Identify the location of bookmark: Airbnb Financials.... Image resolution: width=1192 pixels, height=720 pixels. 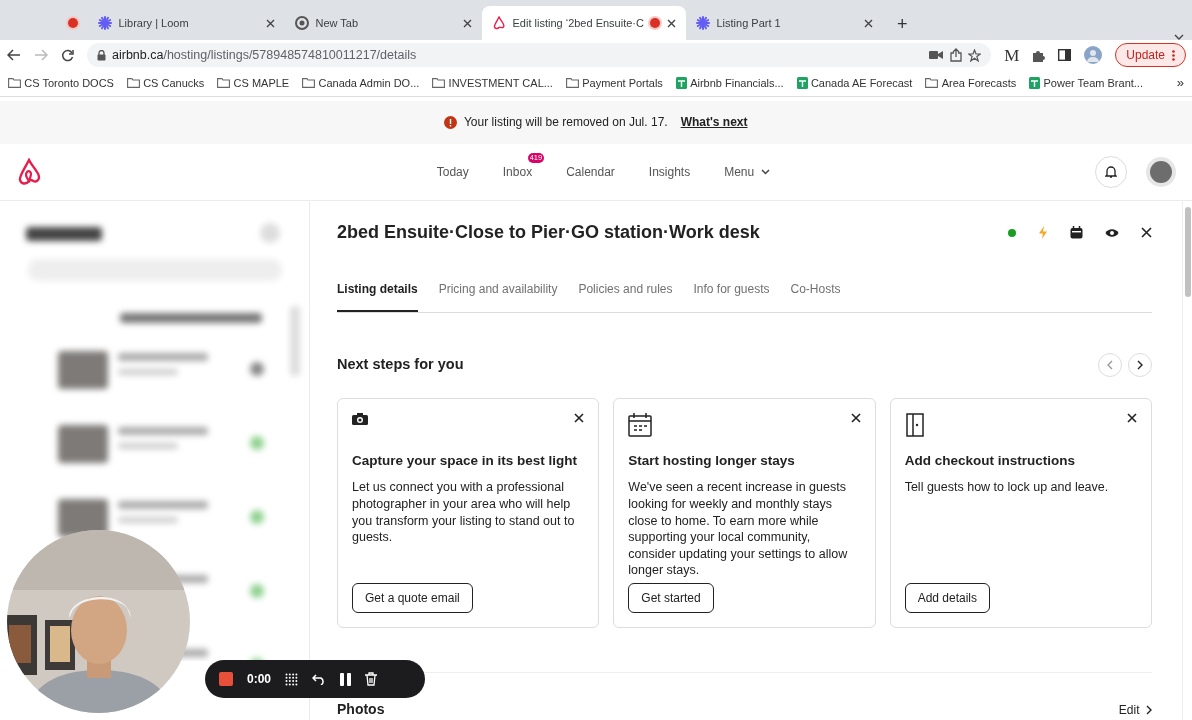
(729, 83).